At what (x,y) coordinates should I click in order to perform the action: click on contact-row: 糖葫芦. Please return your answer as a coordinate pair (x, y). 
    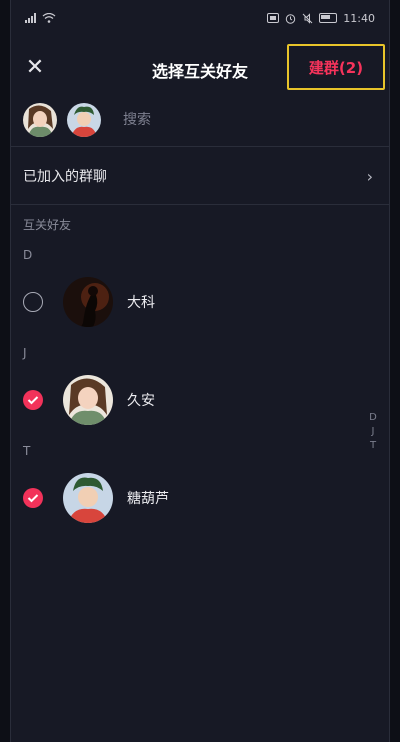
    Looking at the image, I should click on (200, 498).